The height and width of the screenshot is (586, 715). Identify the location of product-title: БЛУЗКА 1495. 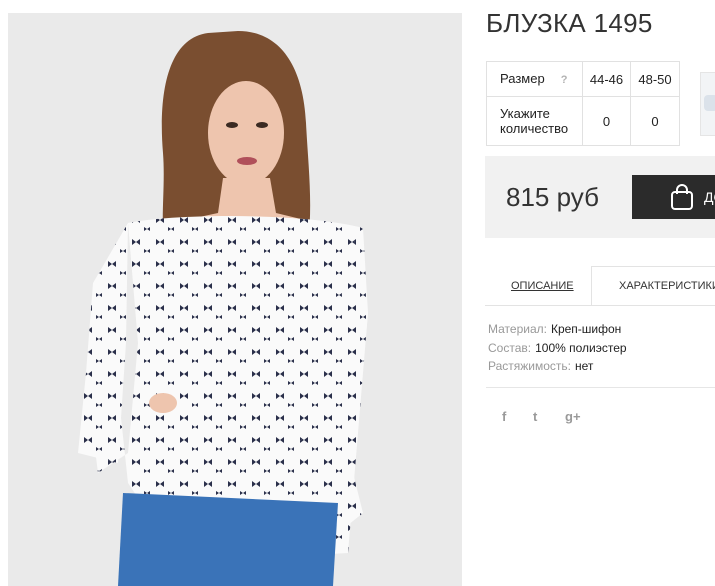
(569, 23).